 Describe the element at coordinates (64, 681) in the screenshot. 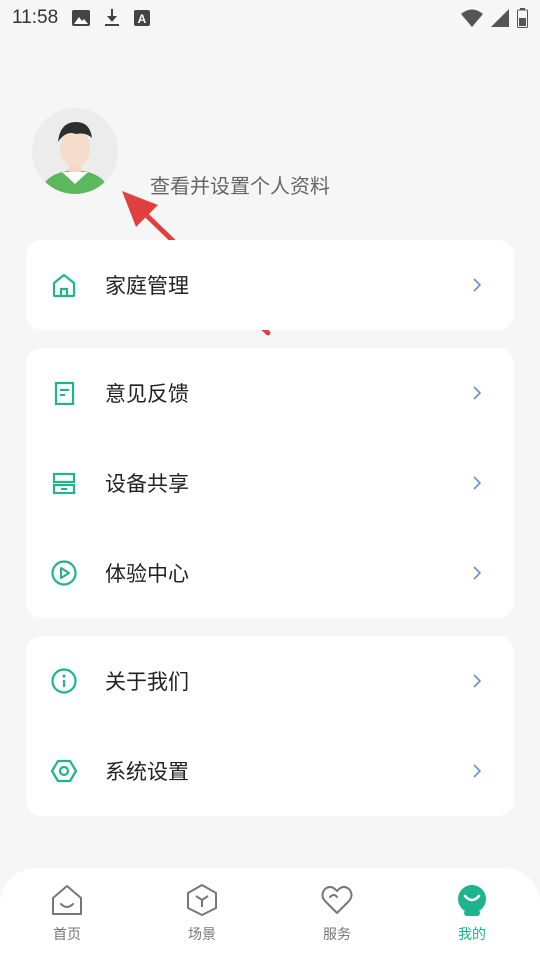

I see `info-icon` at that location.